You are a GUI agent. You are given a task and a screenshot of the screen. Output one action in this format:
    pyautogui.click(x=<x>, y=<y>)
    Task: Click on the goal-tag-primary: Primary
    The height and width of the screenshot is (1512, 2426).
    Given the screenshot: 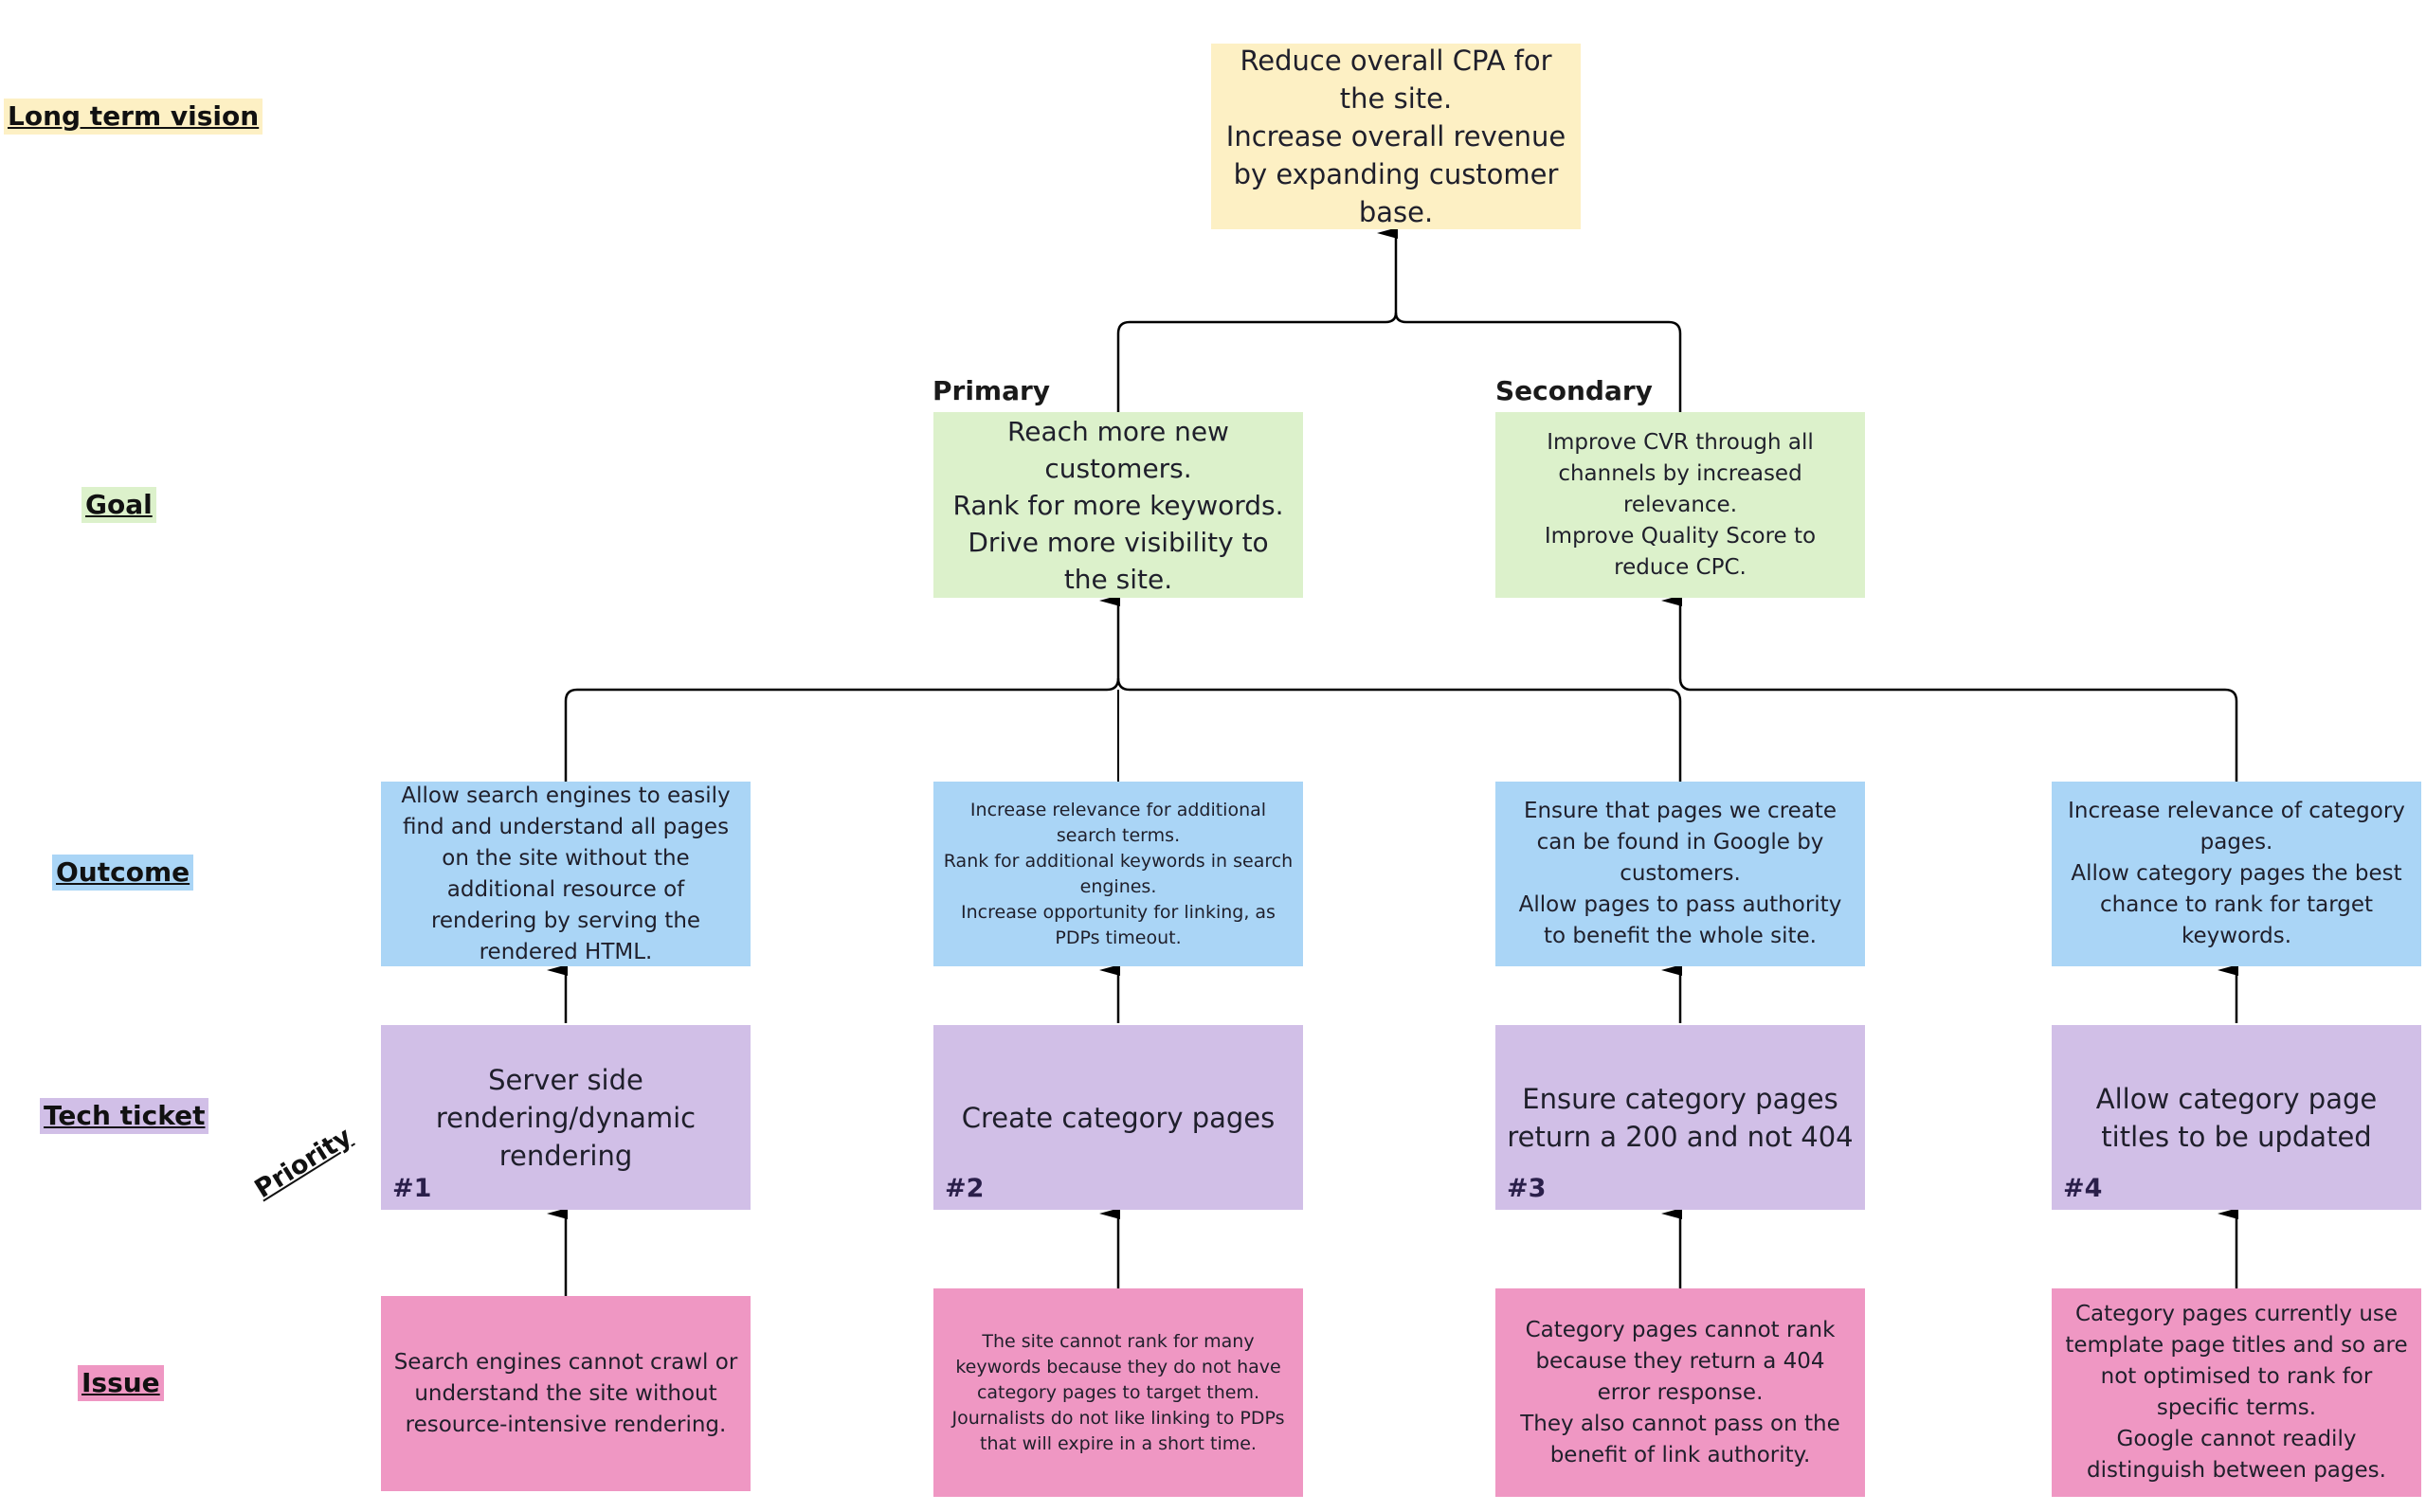 What is the action you would take?
    pyautogui.click(x=991, y=390)
    